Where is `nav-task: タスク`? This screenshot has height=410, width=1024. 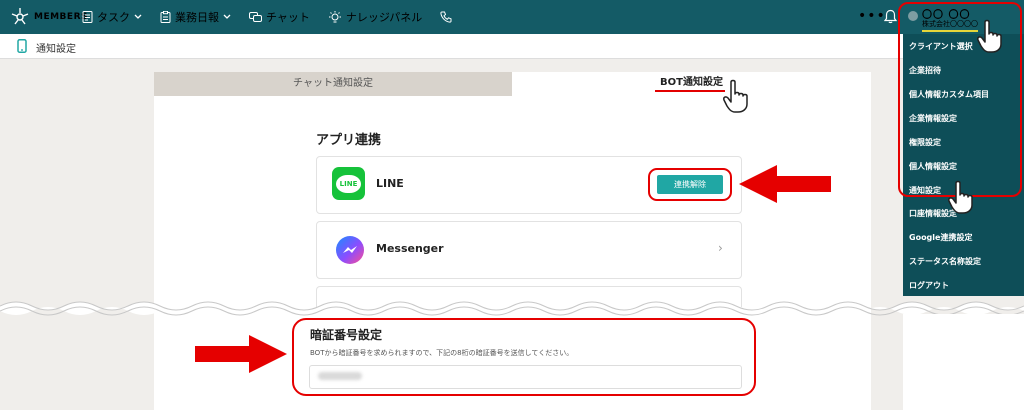 nav-task: タスク is located at coordinates (112, 17).